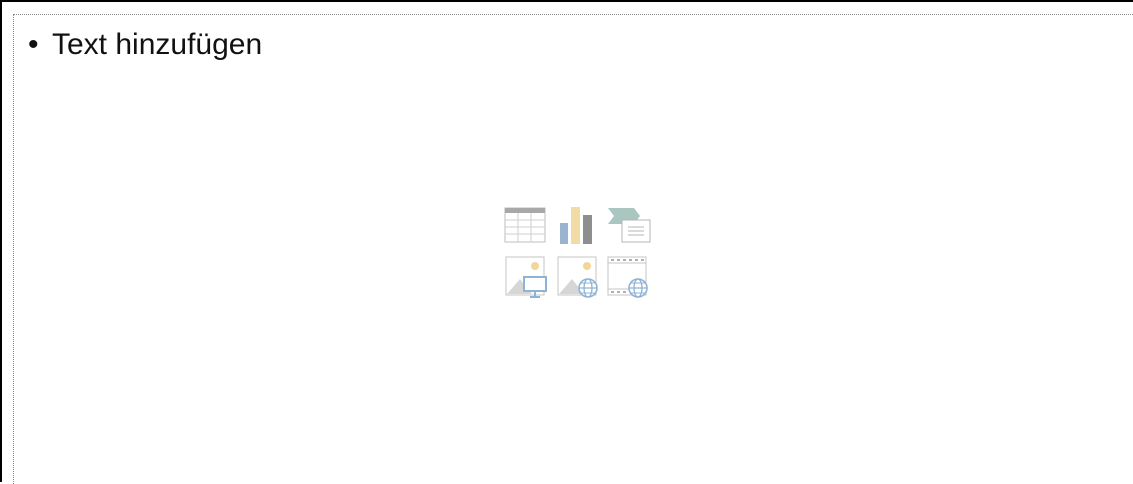  Describe the element at coordinates (157, 44) in the screenshot. I see `add-text-prompt: Text hinzufügen` at that location.